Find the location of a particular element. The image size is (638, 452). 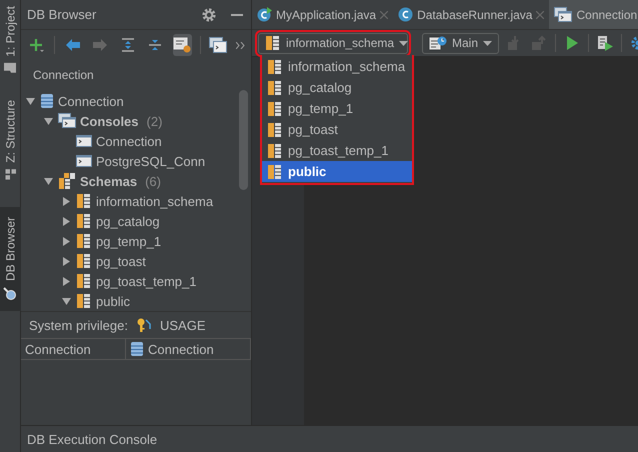

schema-option: pg_temp_1 is located at coordinates (337, 108).